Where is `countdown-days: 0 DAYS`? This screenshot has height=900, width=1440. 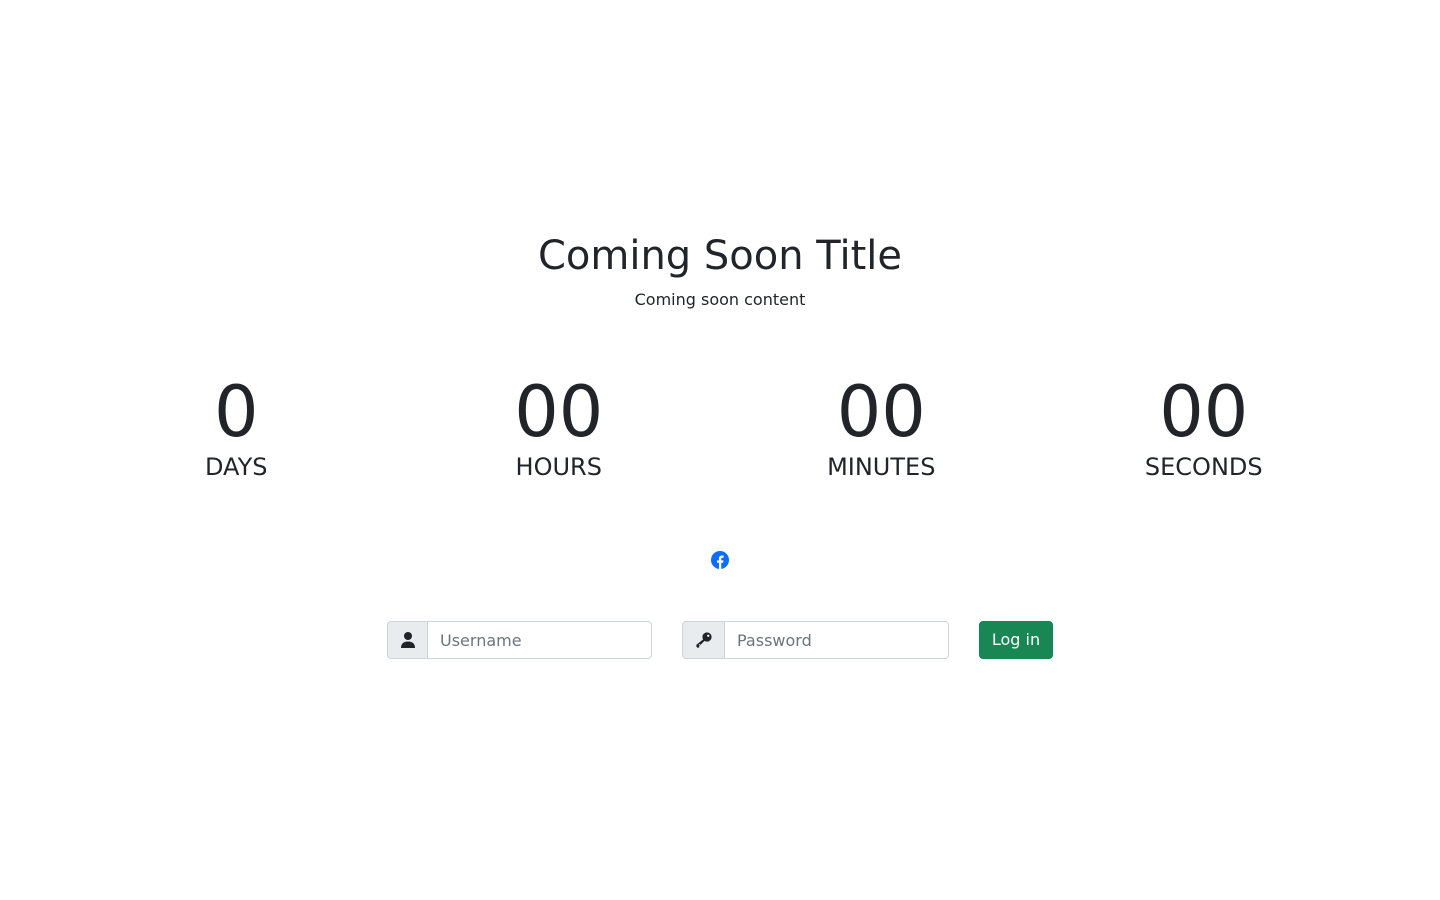
countdown-days: 0 DAYS is located at coordinates (236, 427).